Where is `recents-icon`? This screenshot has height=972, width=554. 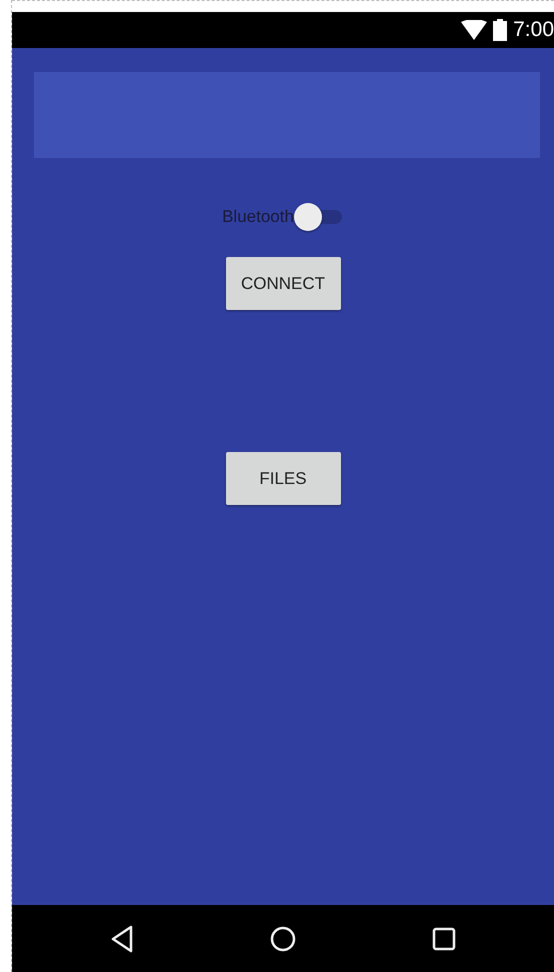
recents-icon is located at coordinates (444, 938).